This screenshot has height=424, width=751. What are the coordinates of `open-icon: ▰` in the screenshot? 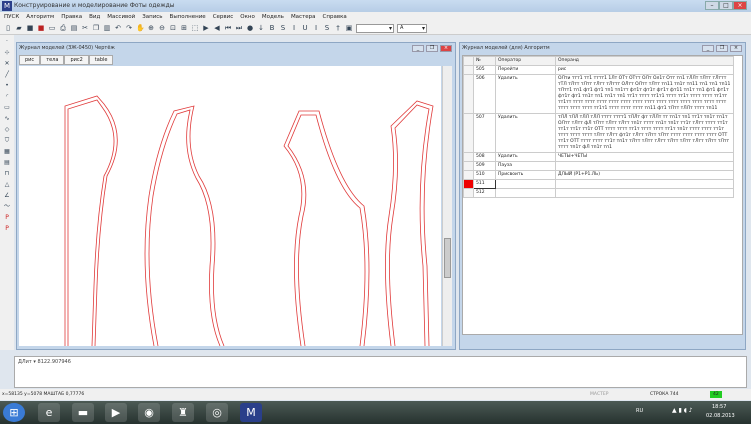 It's located at (19, 28).